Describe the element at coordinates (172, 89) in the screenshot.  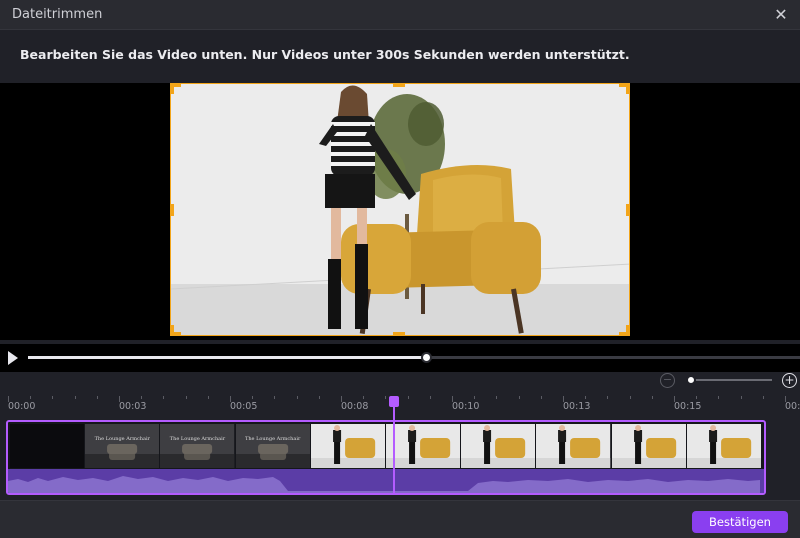
I see `crop-handle-tl-v` at that location.